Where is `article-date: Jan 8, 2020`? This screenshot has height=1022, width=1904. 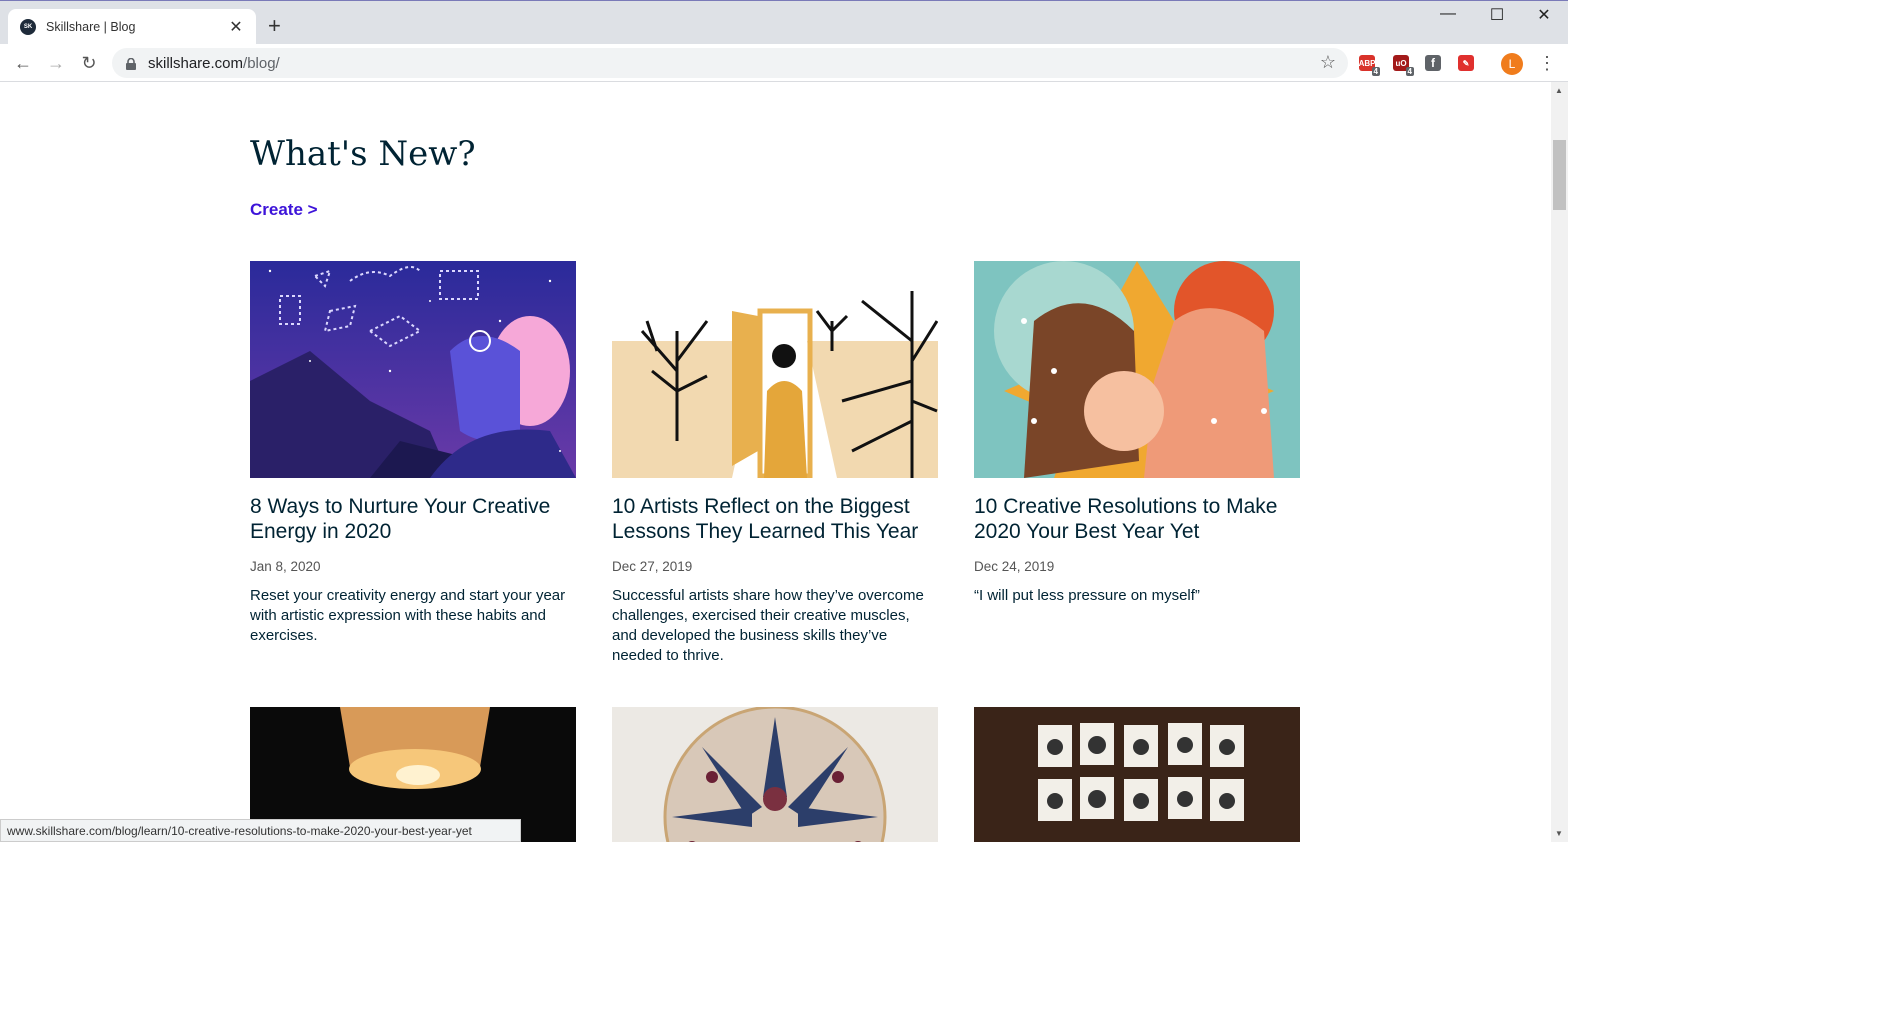
article-date: Jan 8, 2020 is located at coordinates (285, 566).